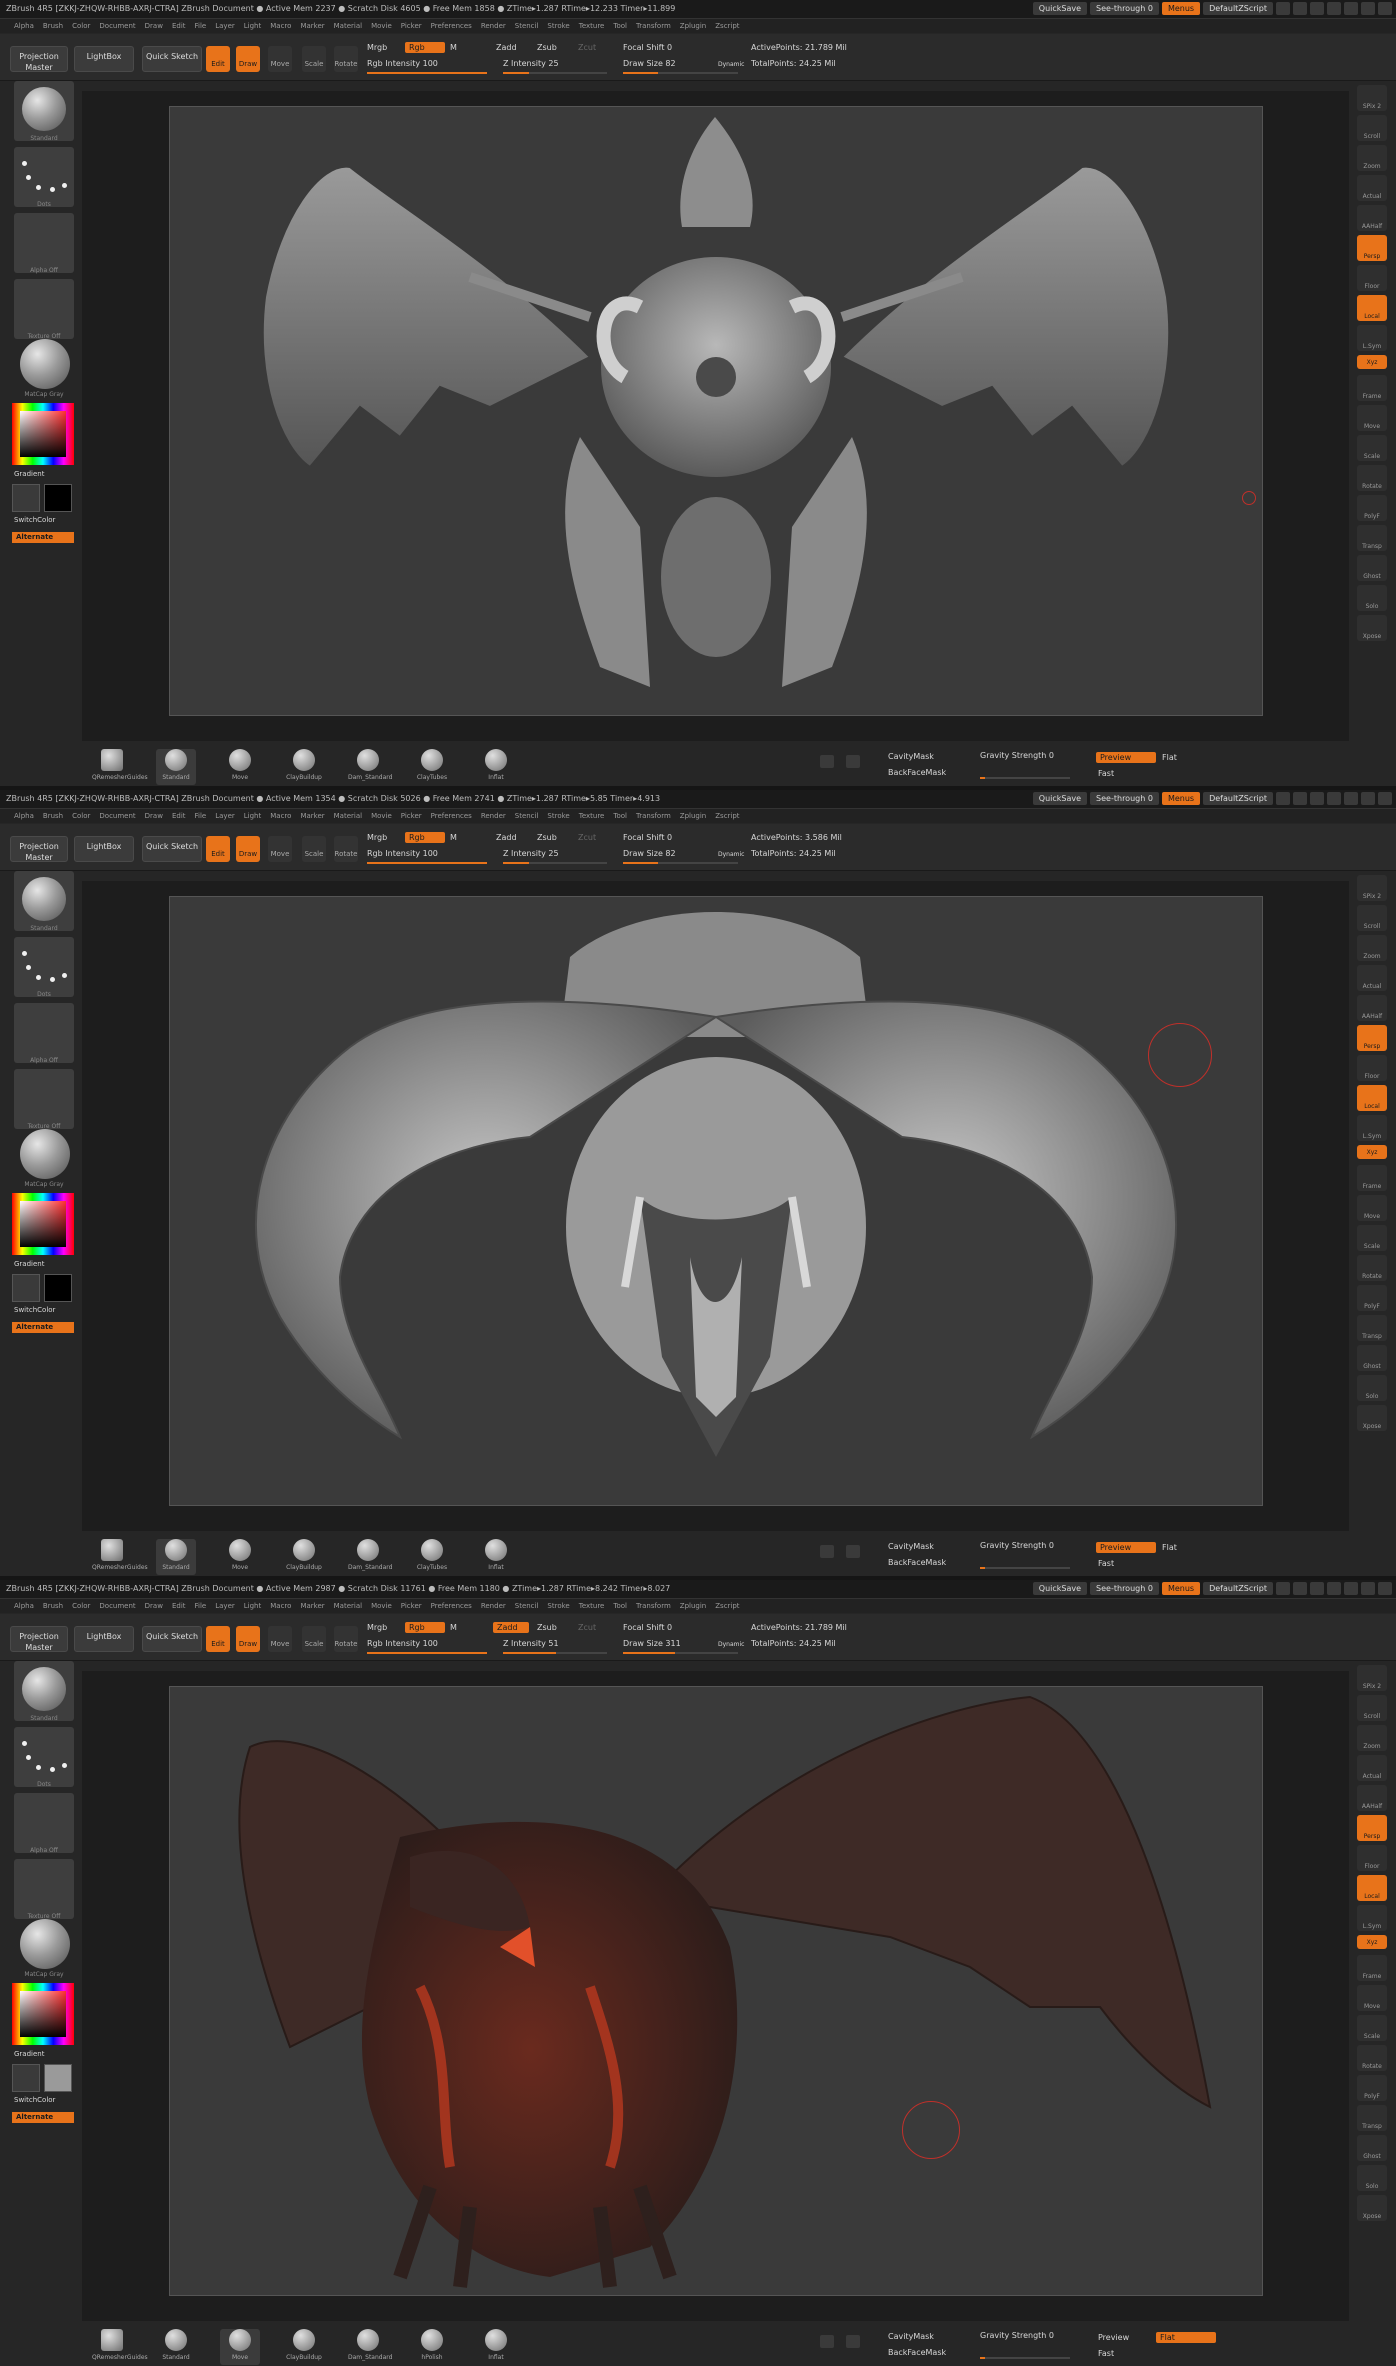 Image resolution: width=1396 pixels, height=2366 pixels. What do you see at coordinates (1372, 1418) in the screenshot?
I see `xpose-button: Xpose` at bounding box center [1372, 1418].